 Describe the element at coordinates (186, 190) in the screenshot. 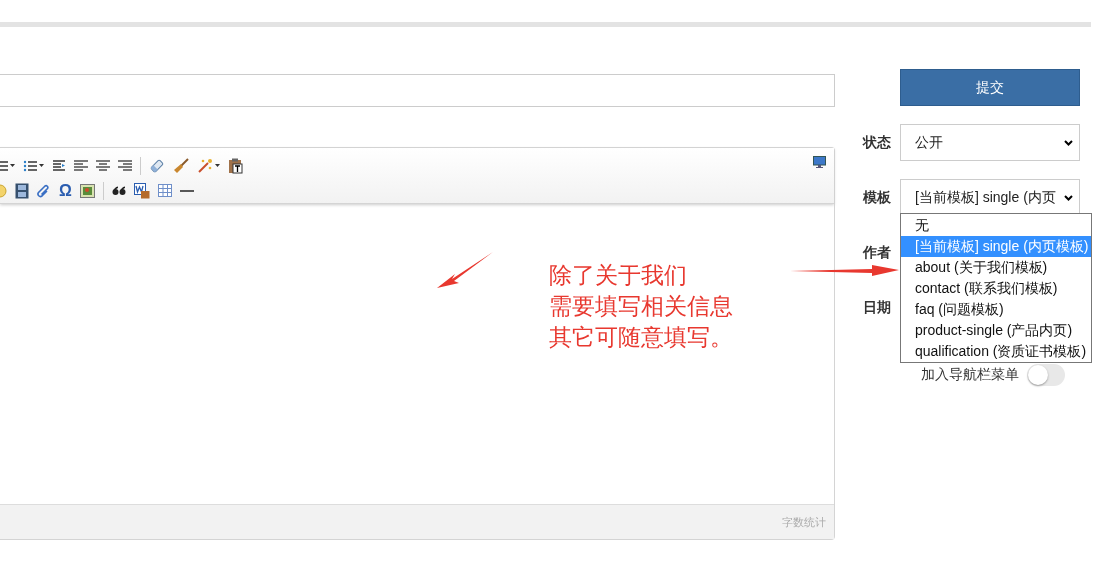

I see `horizontal-rule-icon` at that location.